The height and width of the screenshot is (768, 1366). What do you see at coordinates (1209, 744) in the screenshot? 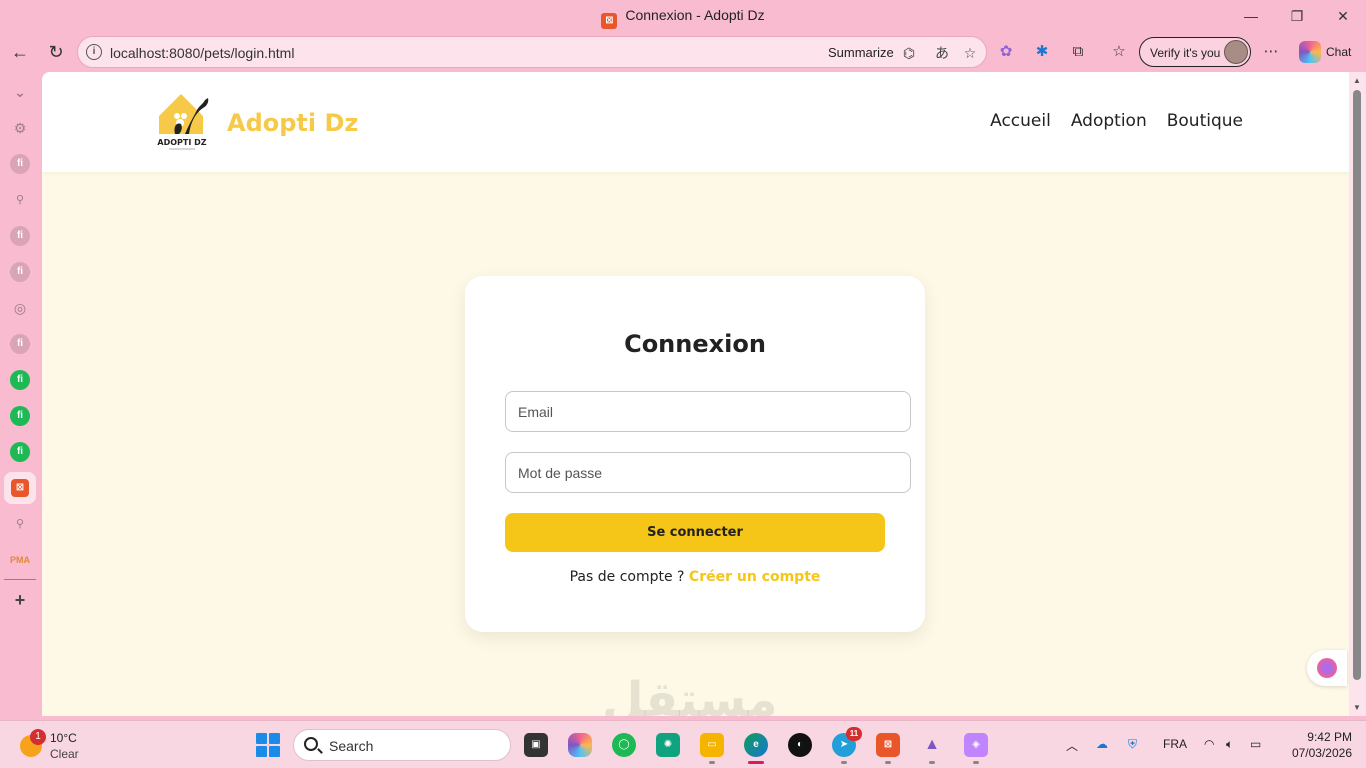
I see `wifi-icon: ◠` at bounding box center [1209, 744].